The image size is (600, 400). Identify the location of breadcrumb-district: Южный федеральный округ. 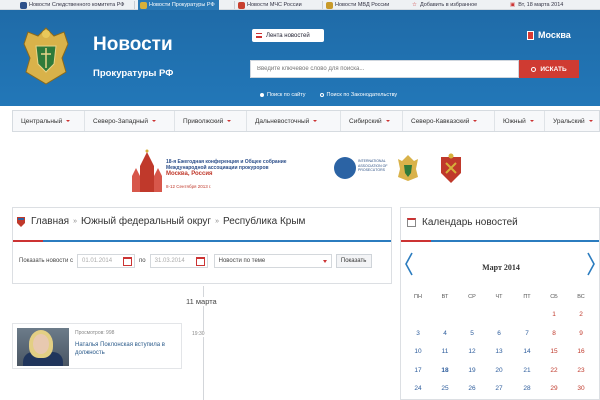
(146, 221).